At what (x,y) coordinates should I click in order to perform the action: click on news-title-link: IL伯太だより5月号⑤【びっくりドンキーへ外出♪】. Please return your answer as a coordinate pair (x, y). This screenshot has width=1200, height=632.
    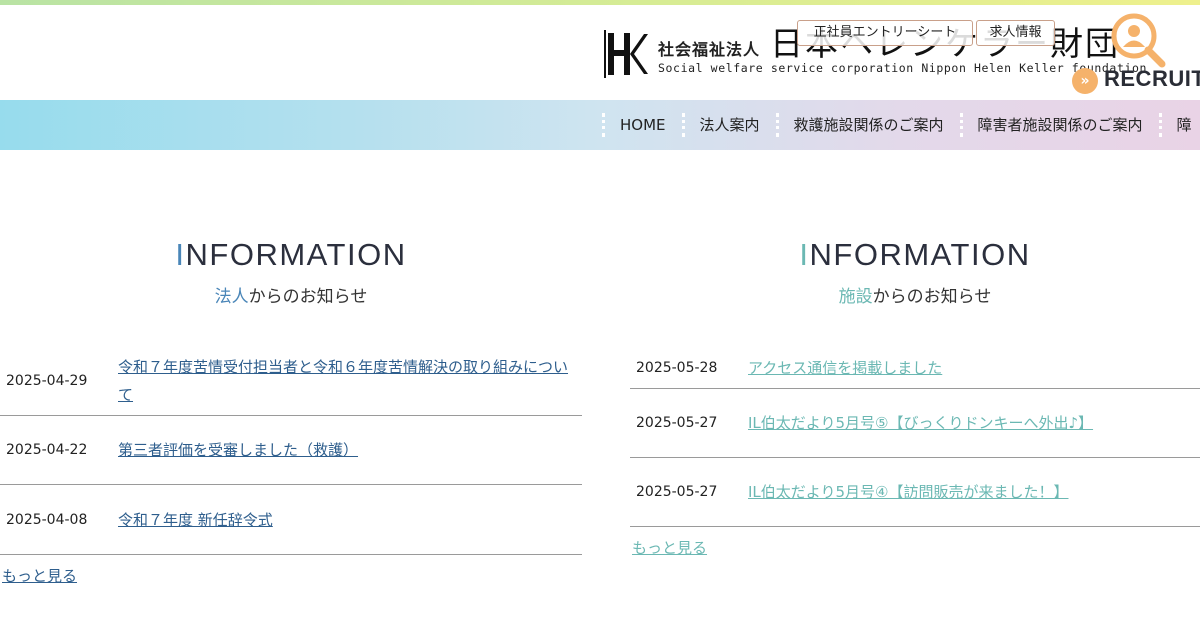
    Looking at the image, I should click on (920, 423).